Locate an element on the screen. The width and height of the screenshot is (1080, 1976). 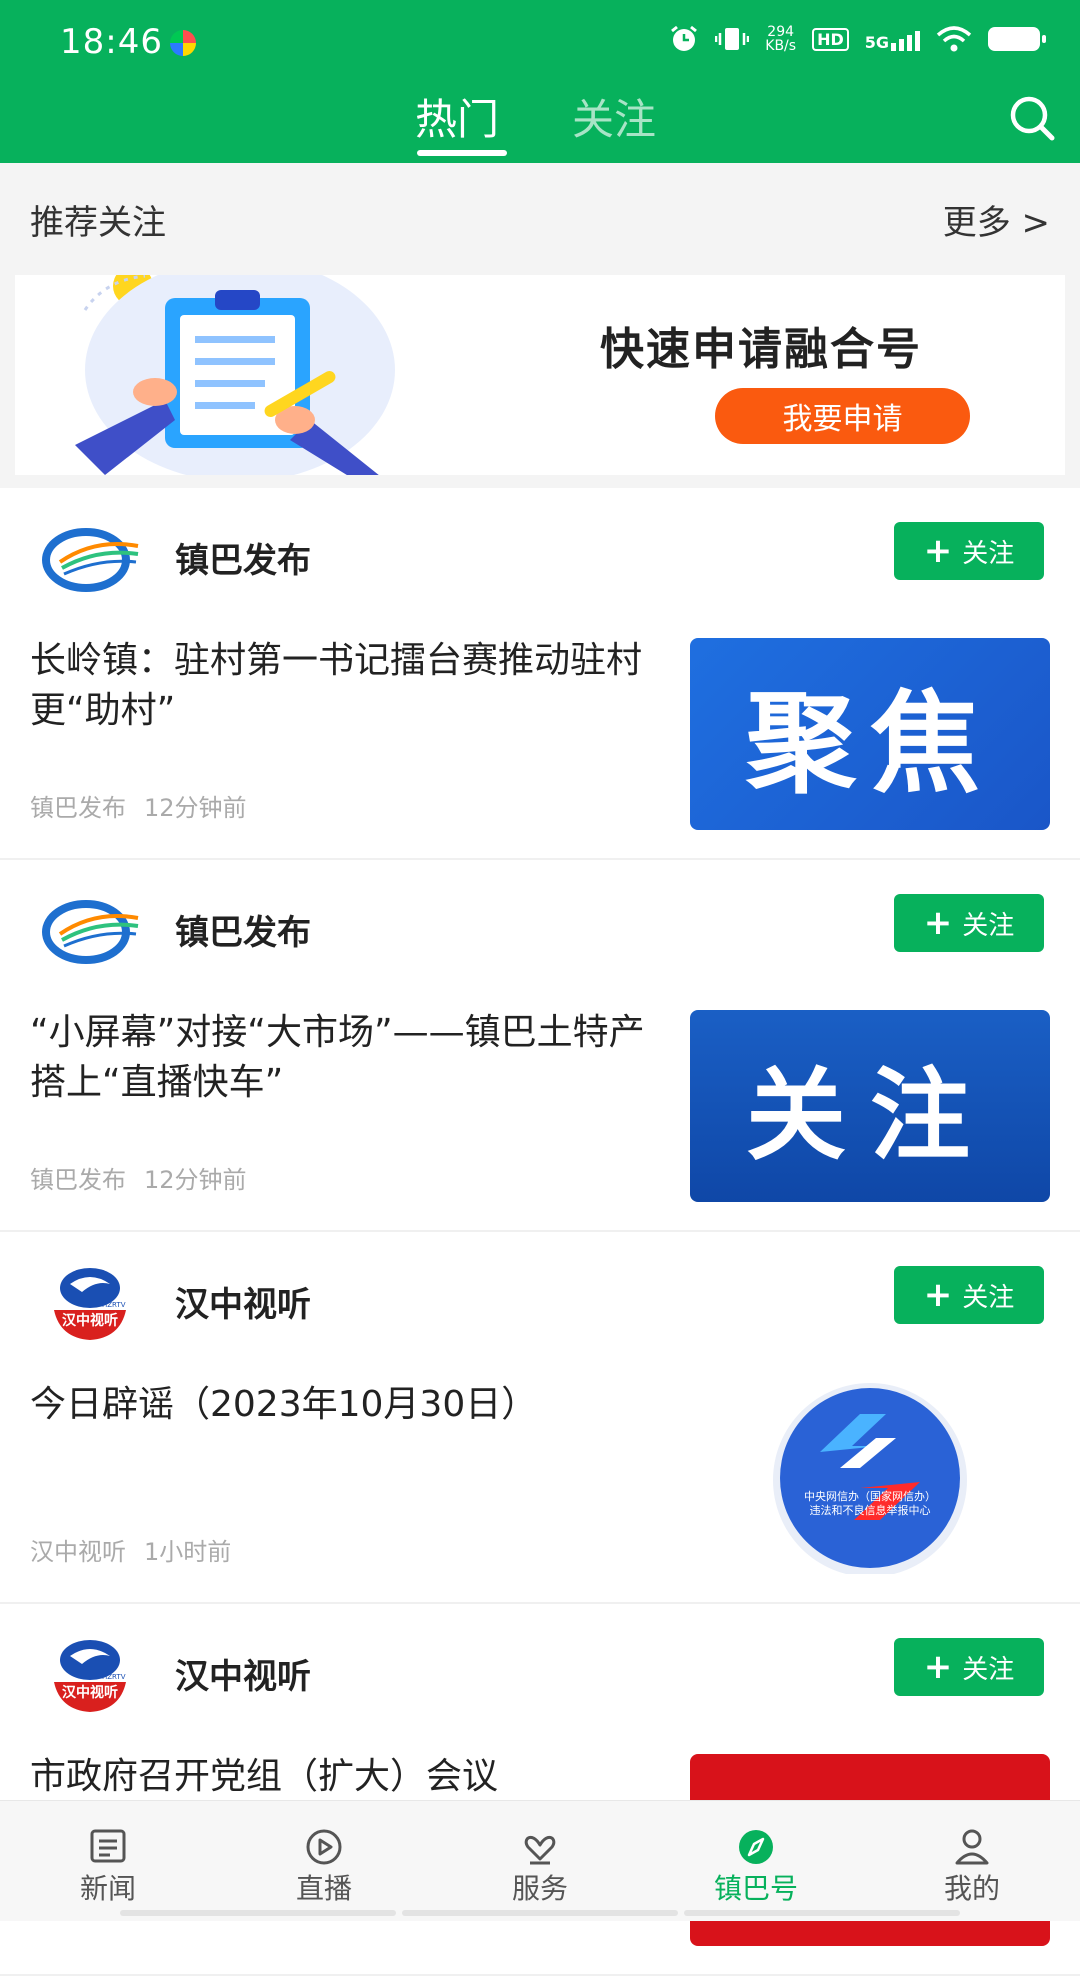
top-header: 18:46 294 KB/s HD 5G 热门 关注 is located at coordinates (540, 81).